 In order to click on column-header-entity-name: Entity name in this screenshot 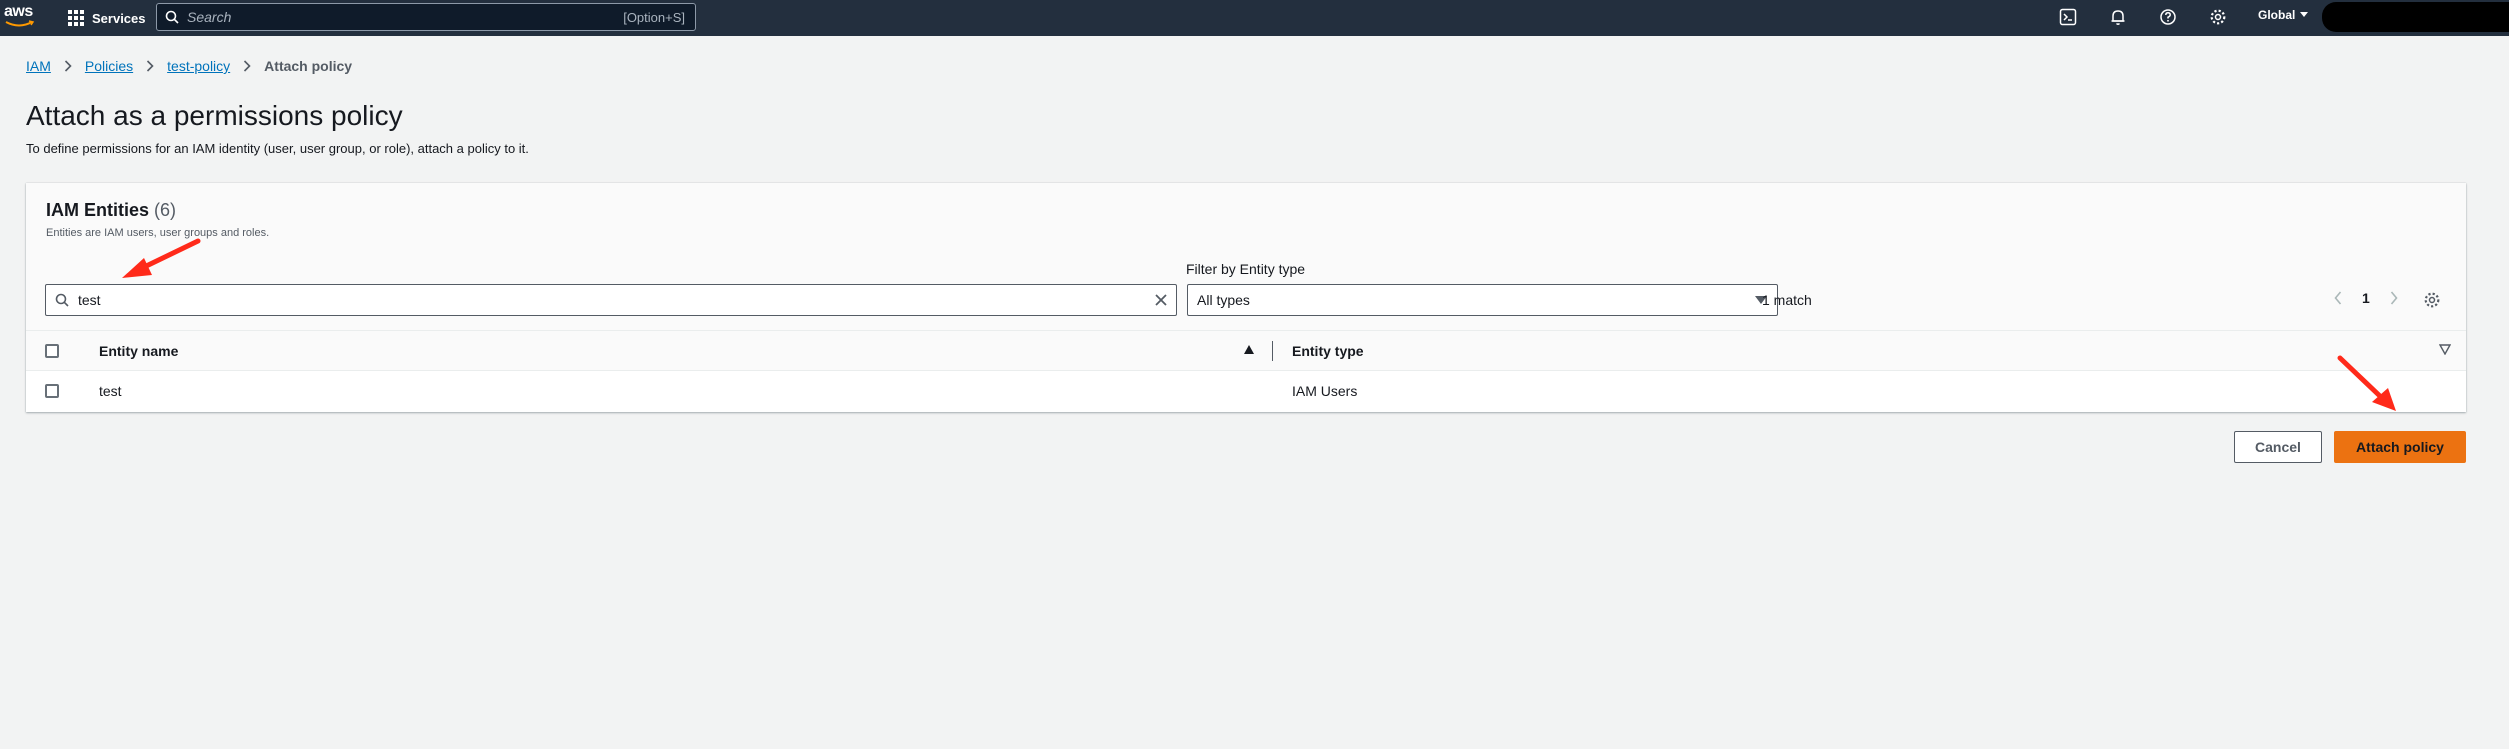, I will do `click(138, 351)`.